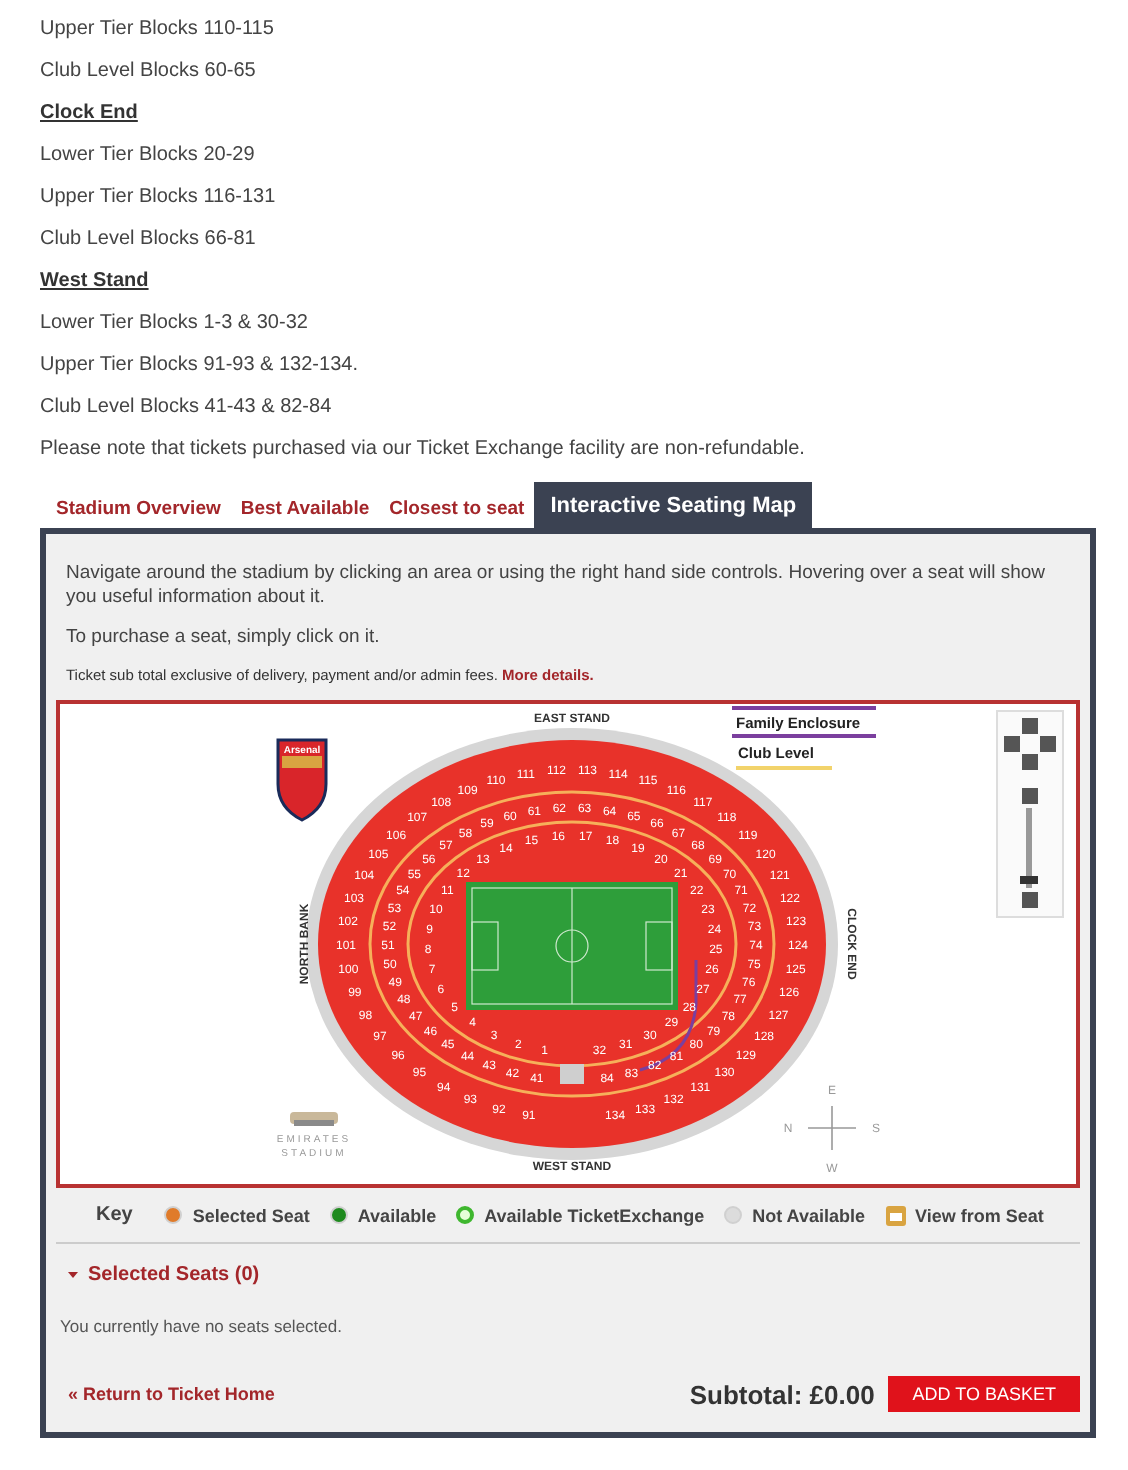 This screenshot has width=1128, height=1470. What do you see at coordinates (808, 1215) in the screenshot?
I see `legend-label: Not Available` at bounding box center [808, 1215].